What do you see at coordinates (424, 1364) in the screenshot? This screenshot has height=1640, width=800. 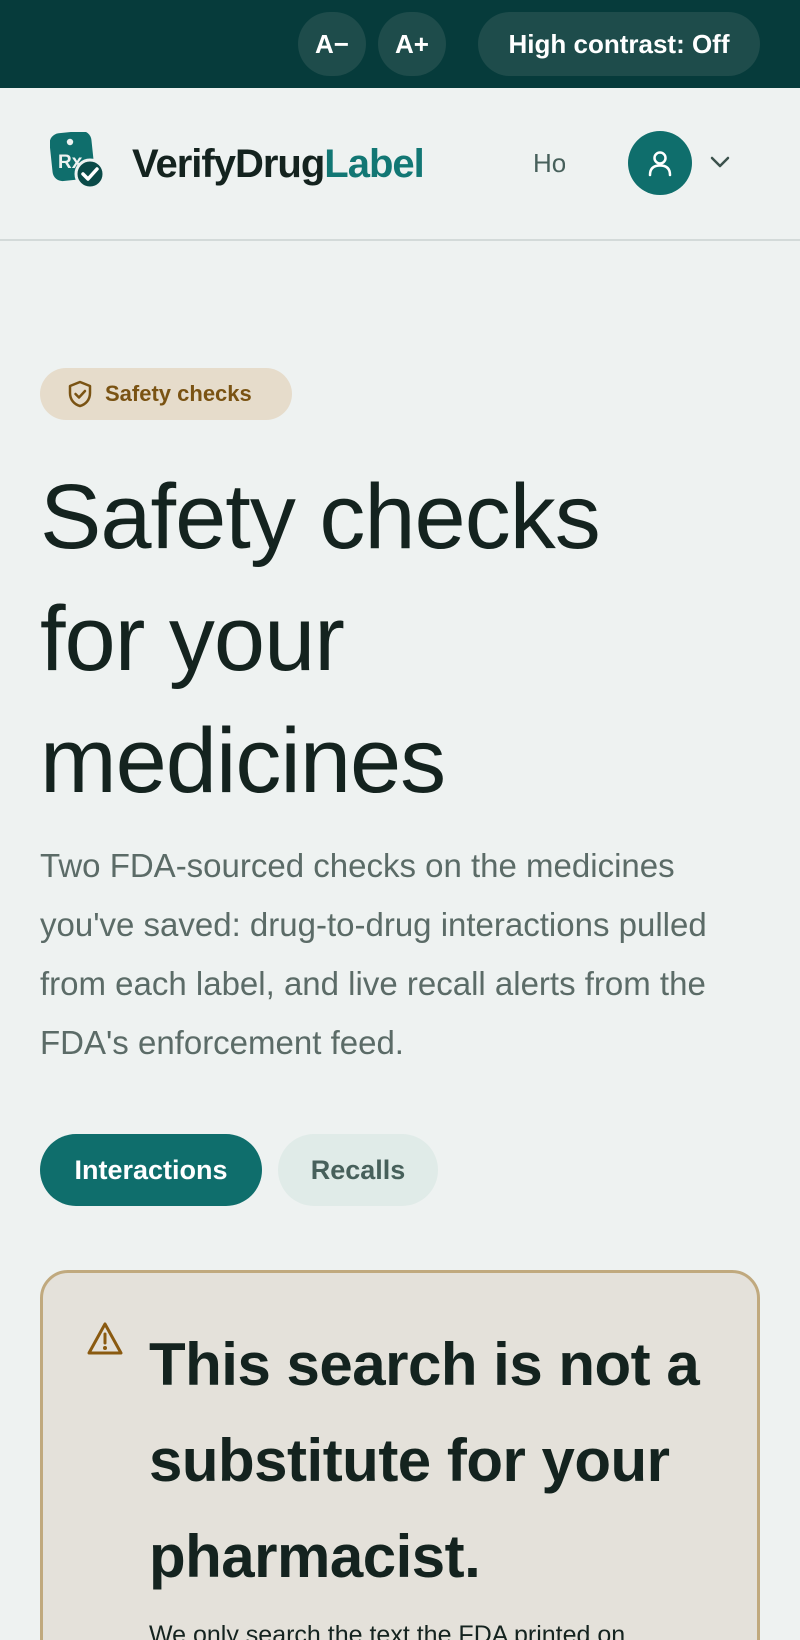 I see `disclaimer-title-line-1: This search is not a` at bounding box center [424, 1364].